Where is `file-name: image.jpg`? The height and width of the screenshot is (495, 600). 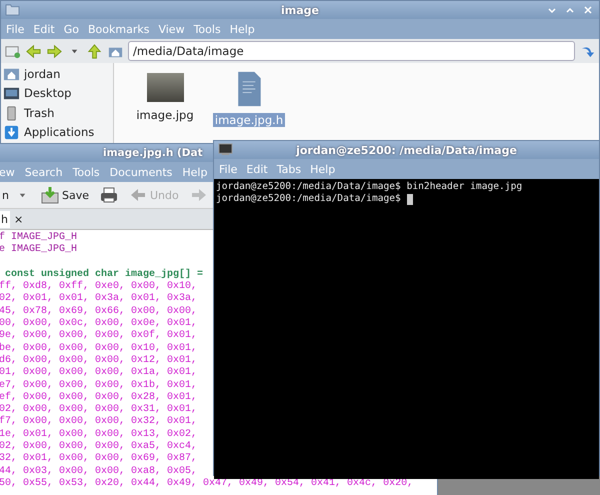
file-name: image.jpg is located at coordinates (165, 115).